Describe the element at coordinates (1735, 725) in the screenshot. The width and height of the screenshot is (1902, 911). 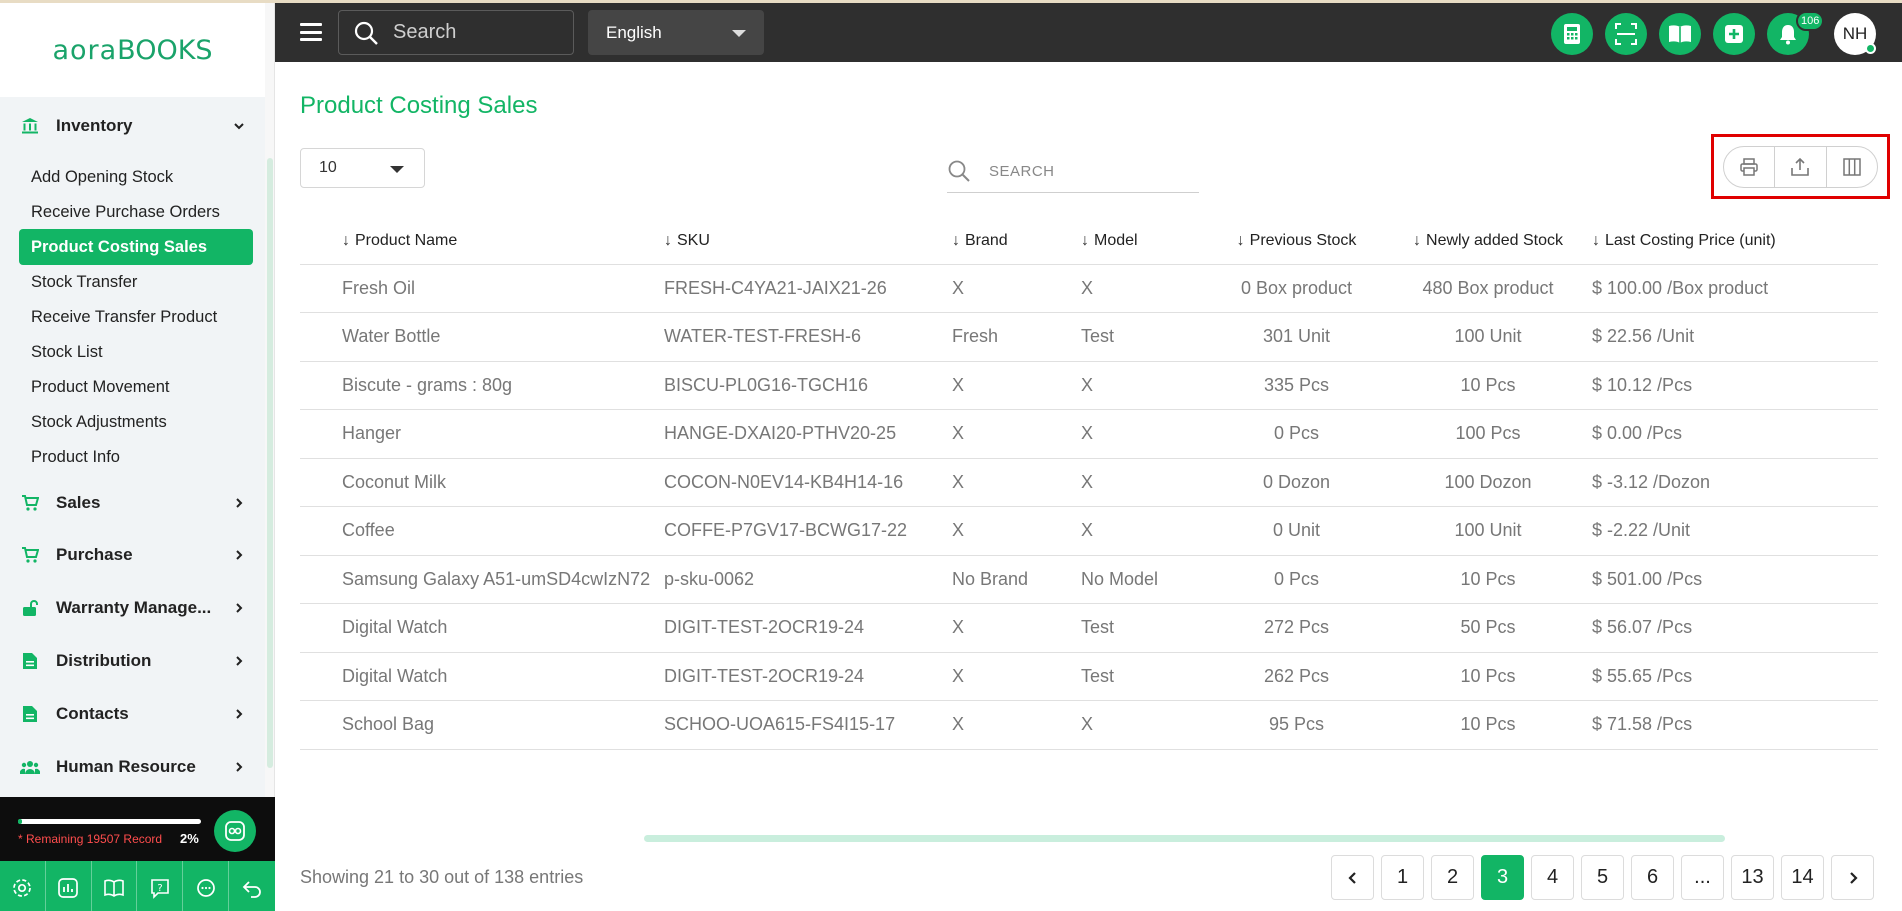
I see `cell-last-costing-price: $ 71.58 /Pcs` at that location.